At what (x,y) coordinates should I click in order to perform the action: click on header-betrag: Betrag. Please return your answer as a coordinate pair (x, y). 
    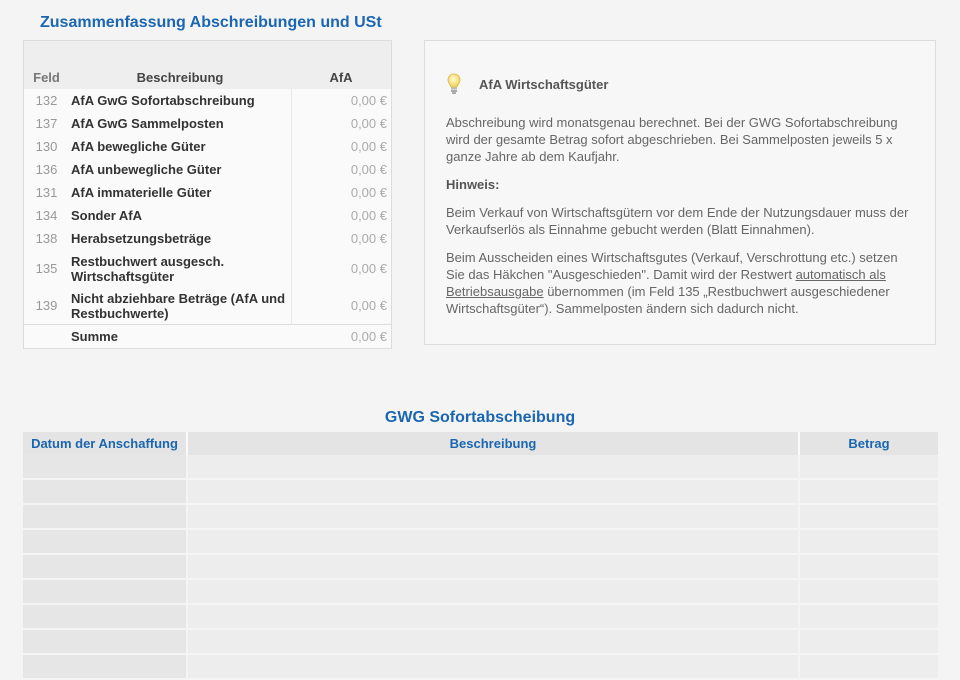
    Looking at the image, I should click on (868, 443).